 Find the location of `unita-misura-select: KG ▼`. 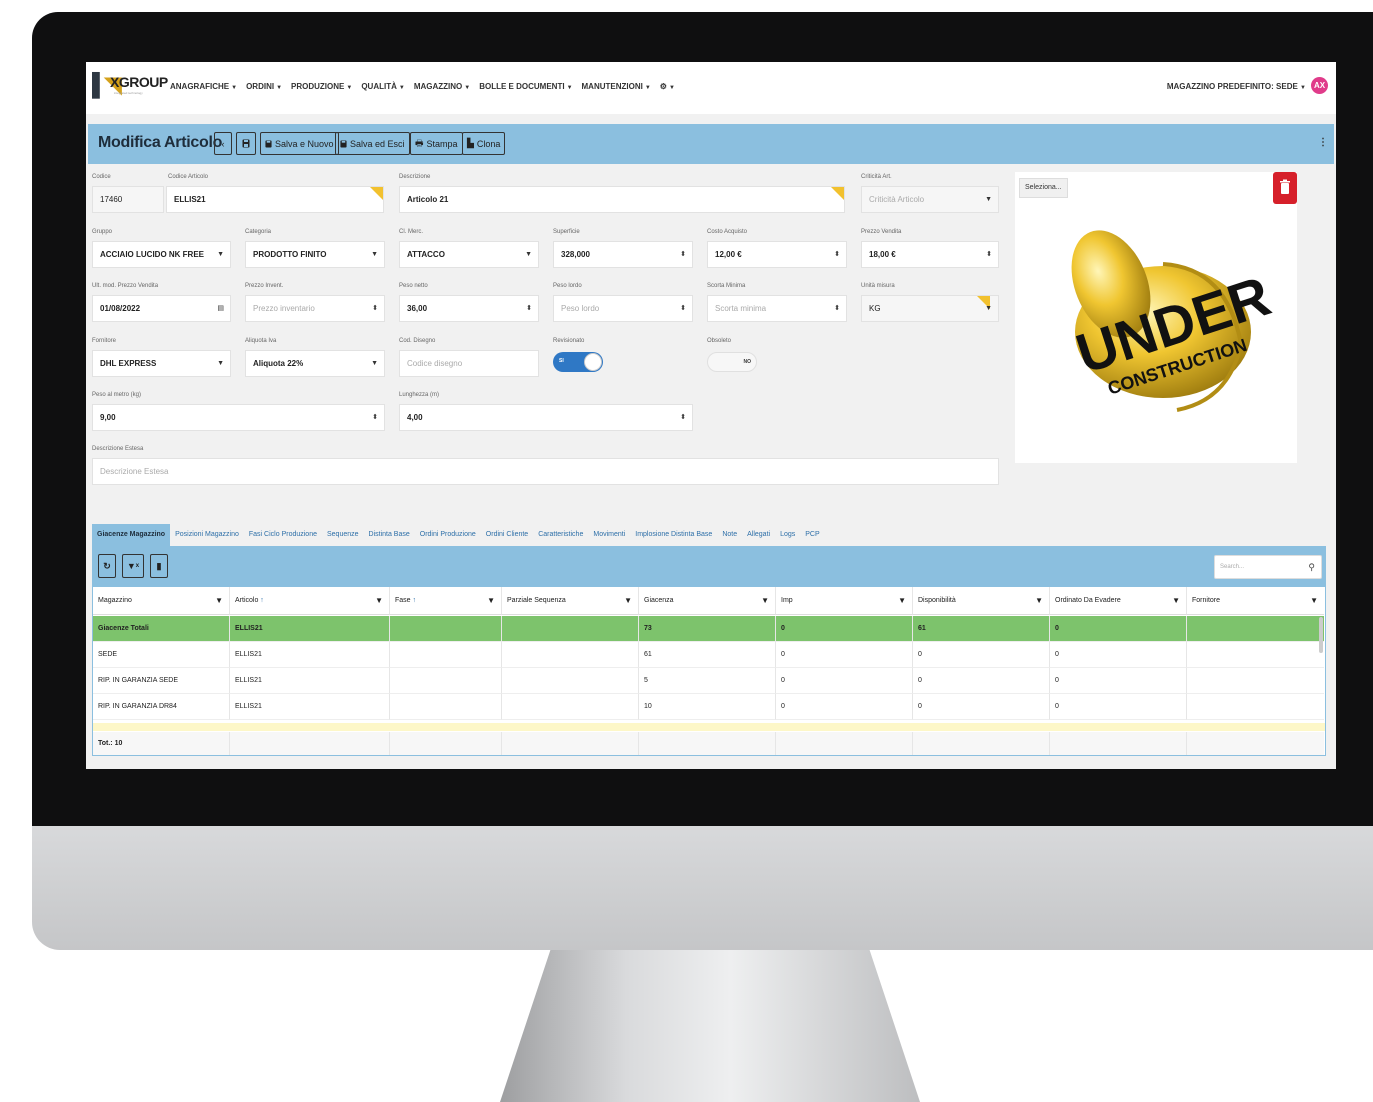

unita-misura-select: KG ▼ is located at coordinates (930, 308).